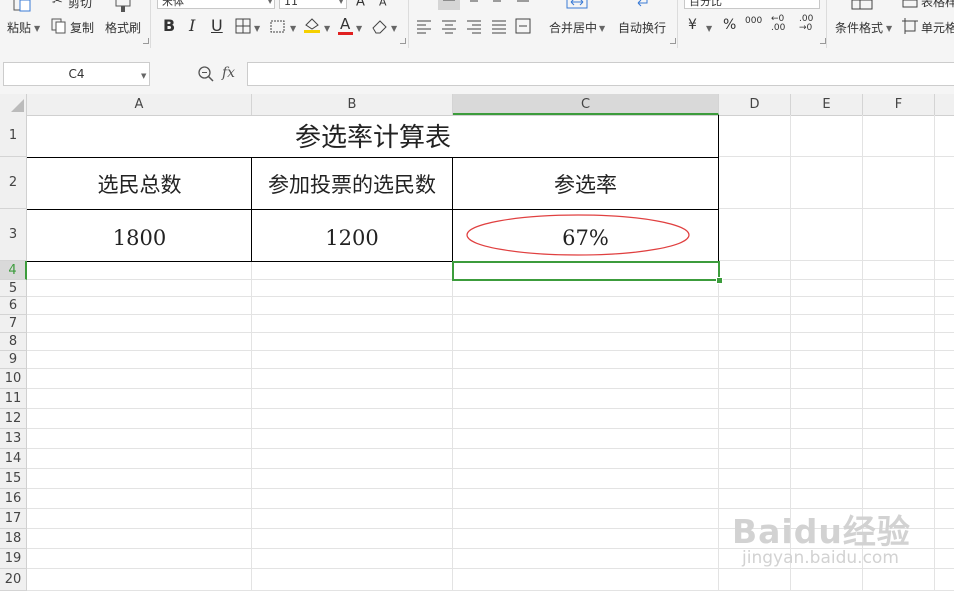  I want to click on row-header: 2, so click(13, 183).